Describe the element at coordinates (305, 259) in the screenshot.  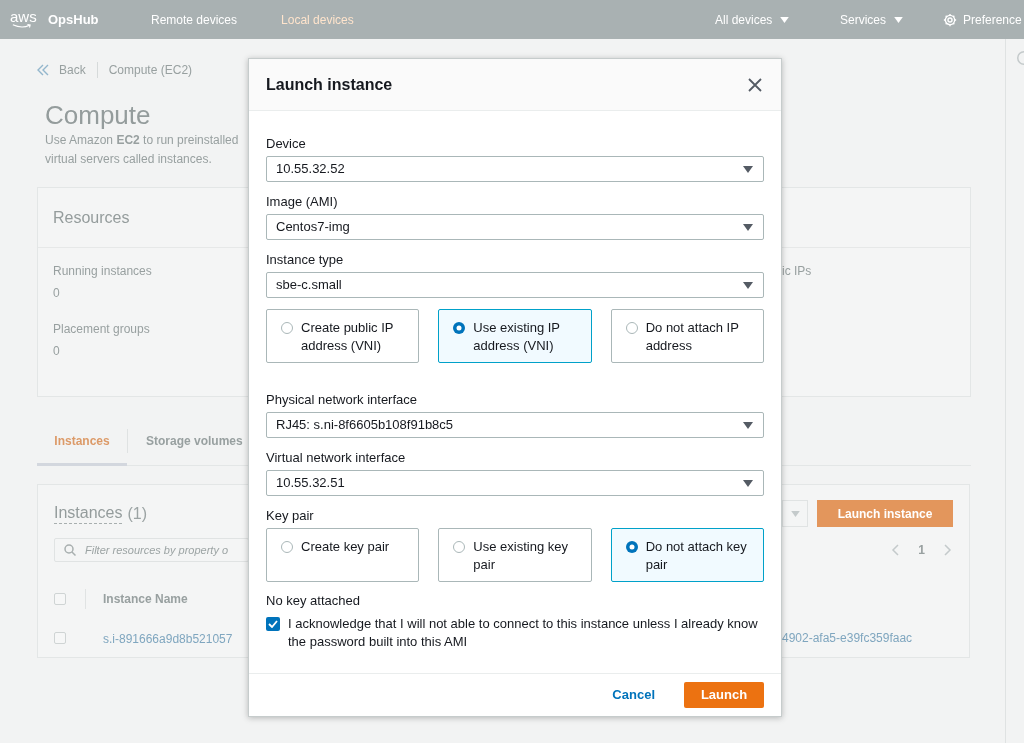
I see `field-label: Instance type` at that location.